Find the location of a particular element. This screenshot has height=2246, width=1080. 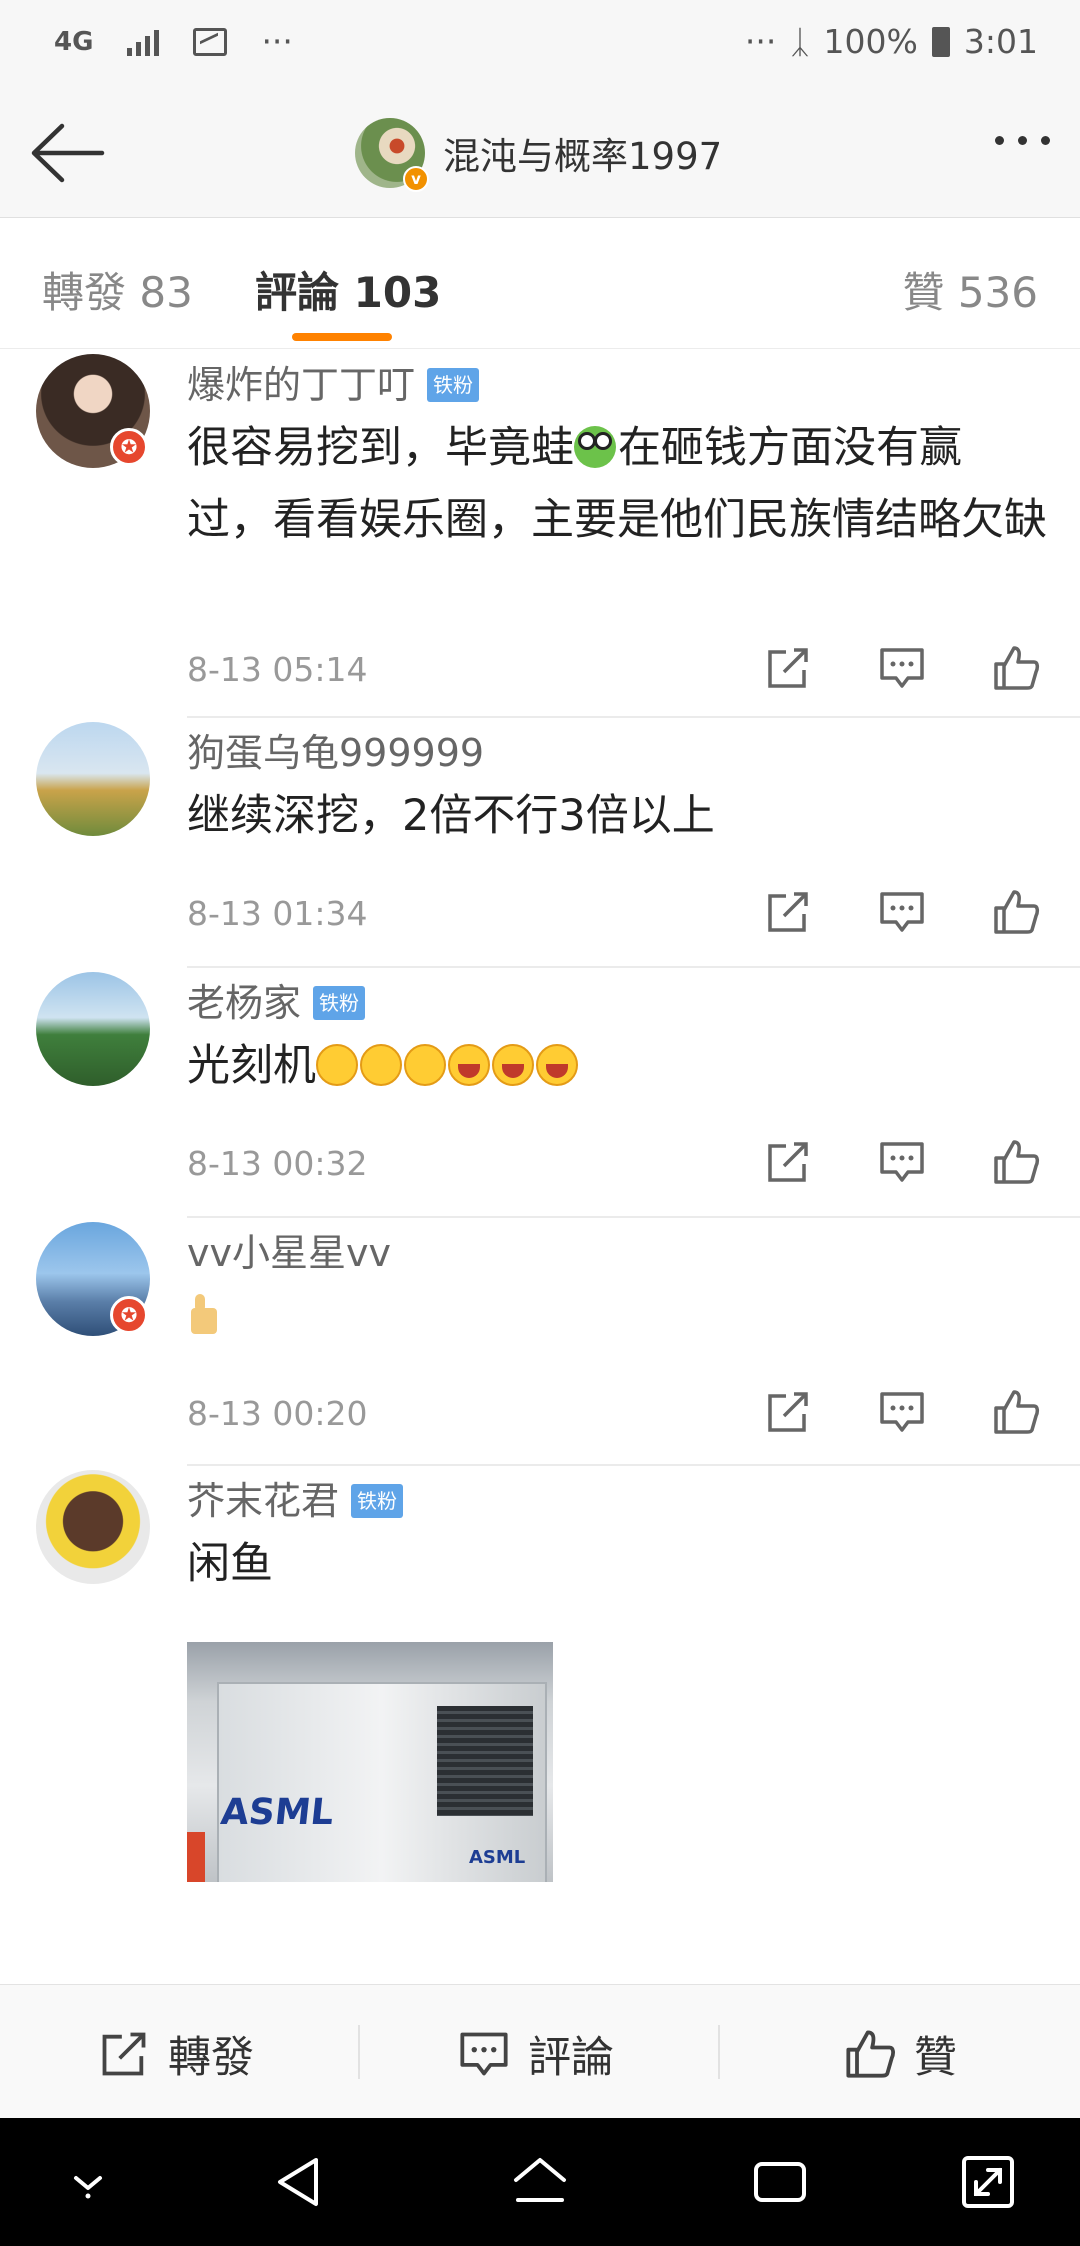

username-text: 狗蛋乌龟999999 is located at coordinates (335, 753).